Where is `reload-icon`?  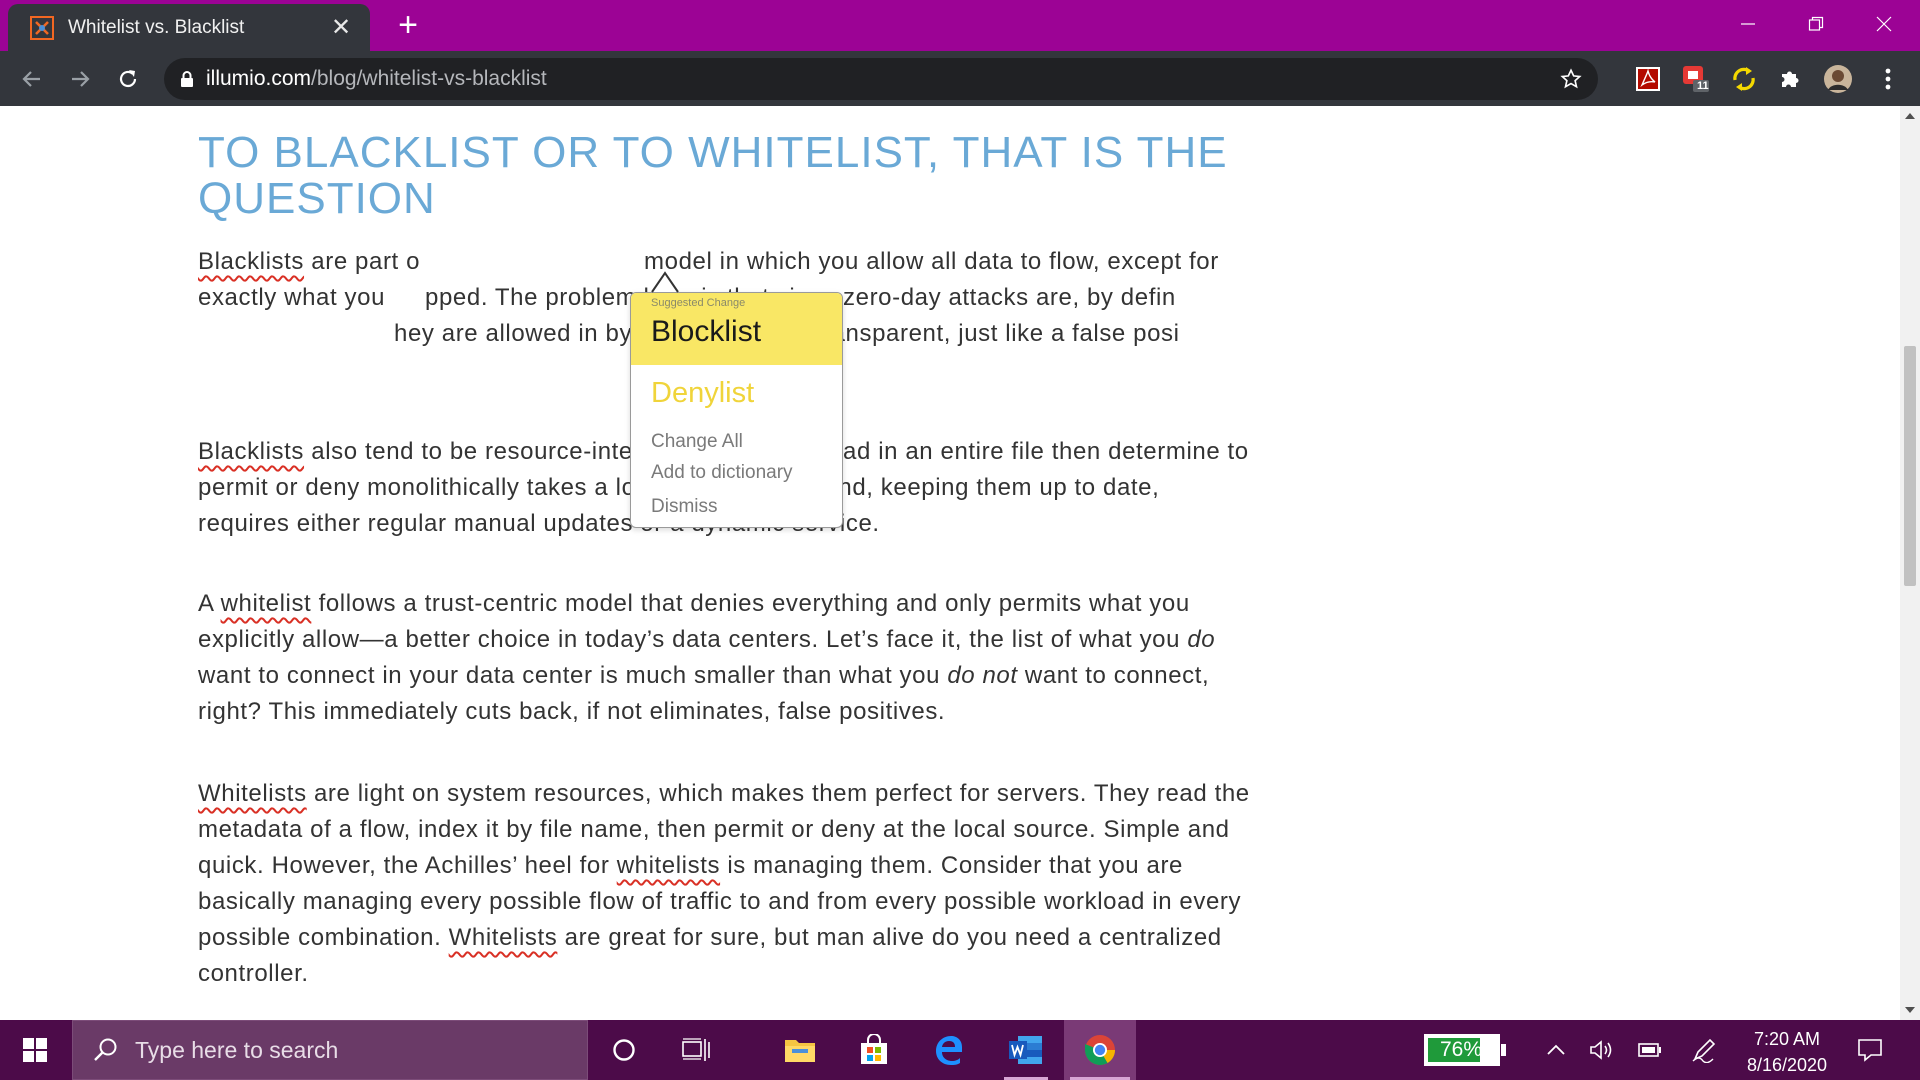 reload-icon is located at coordinates (128, 79).